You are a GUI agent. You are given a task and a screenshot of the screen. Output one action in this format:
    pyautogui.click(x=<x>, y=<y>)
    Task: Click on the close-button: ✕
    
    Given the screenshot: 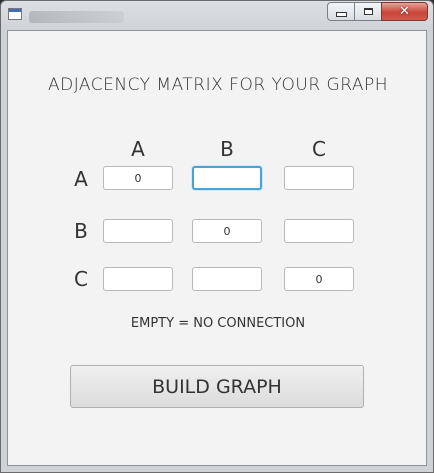 What is the action you would take?
    pyautogui.click(x=404, y=11)
    